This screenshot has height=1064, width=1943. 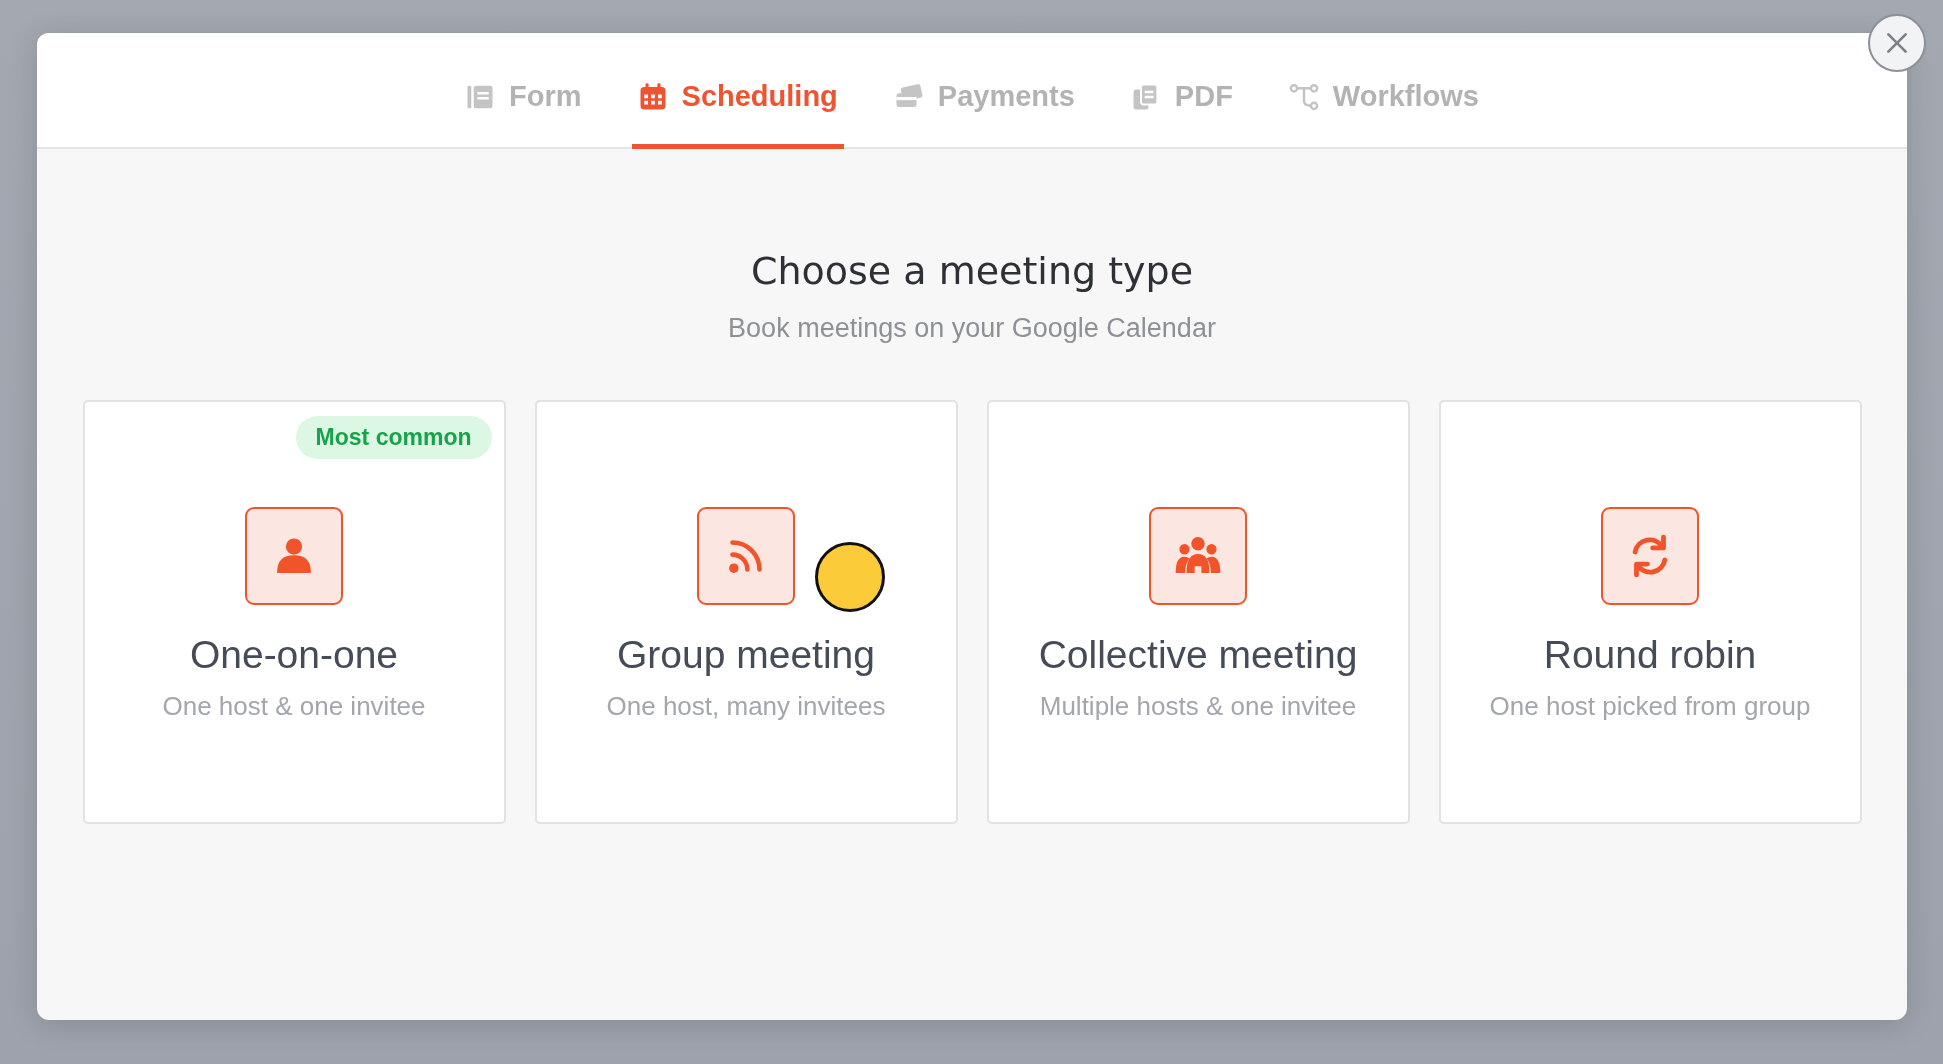 I want to click on card-title: Group meeting, so click(x=746, y=655).